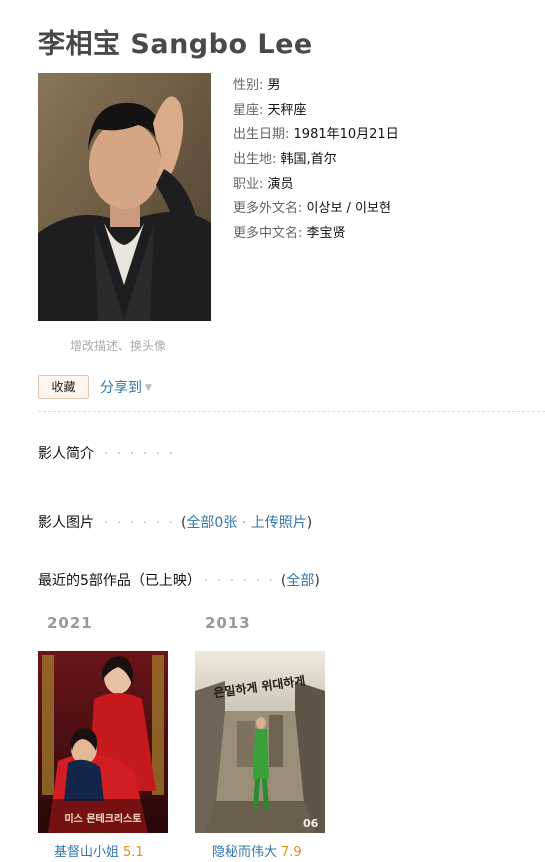  Describe the element at coordinates (261, 135) in the screenshot. I see `info-label: 出生日期:` at that location.